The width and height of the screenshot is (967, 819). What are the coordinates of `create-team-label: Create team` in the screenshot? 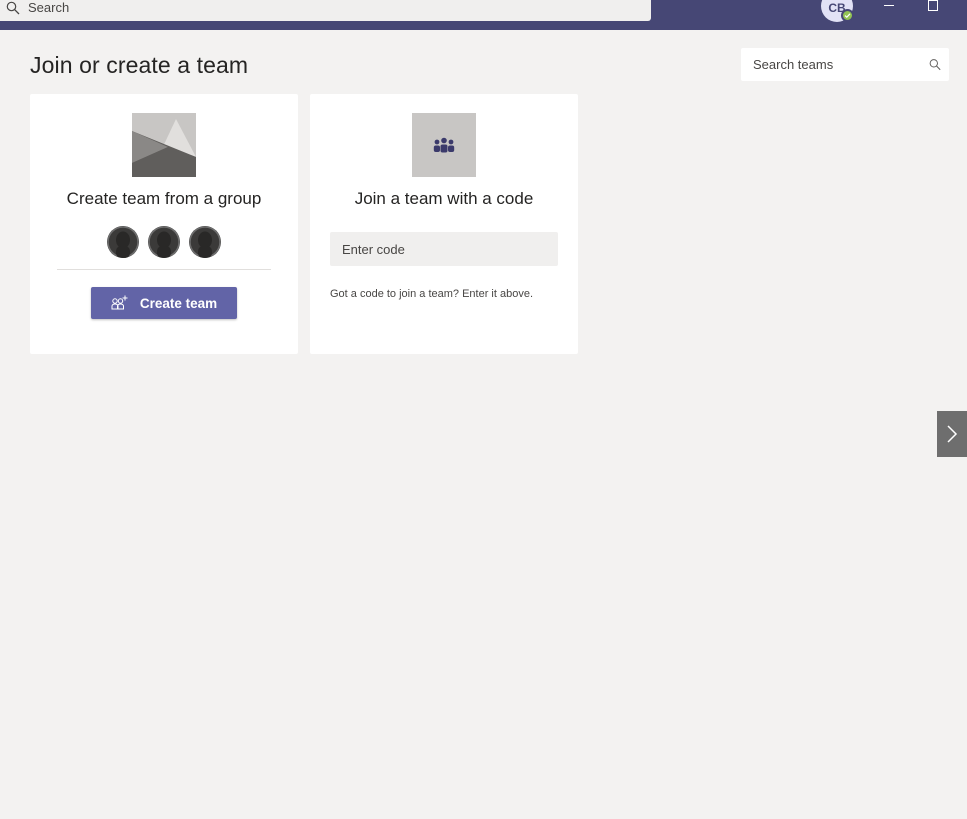 It's located at (178, 303).